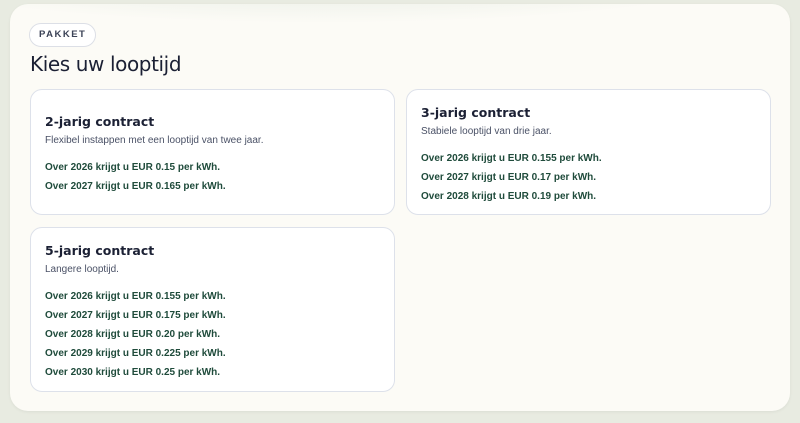 Image resolution: width=800 pixels, height=423 pixels. What do you see at coordinates (486, 131) in the screenshot?
I see `contract-description: Stabiele looptijd van drie jaar.` at bounding box center [486, 131].